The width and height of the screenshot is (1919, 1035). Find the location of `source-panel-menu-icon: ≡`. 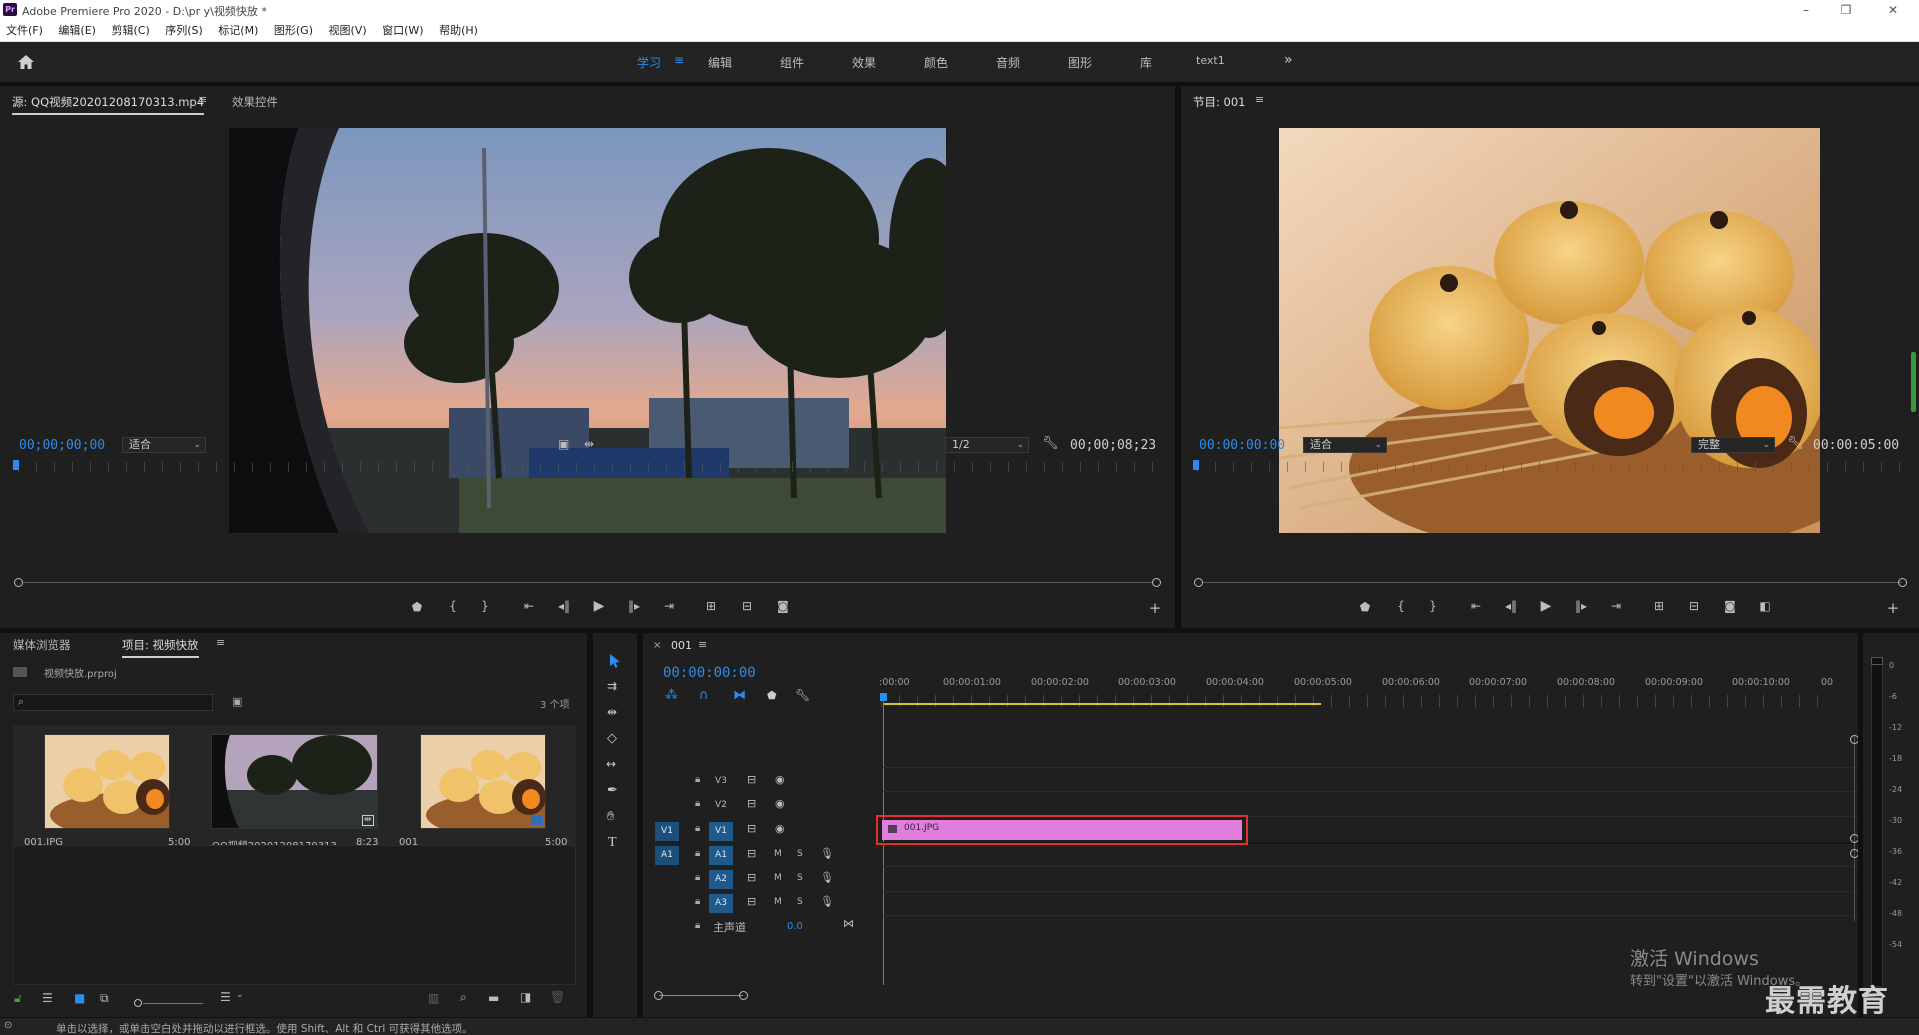

source-panel-menu-icon: ≡ is located at coordinates (202, 99).